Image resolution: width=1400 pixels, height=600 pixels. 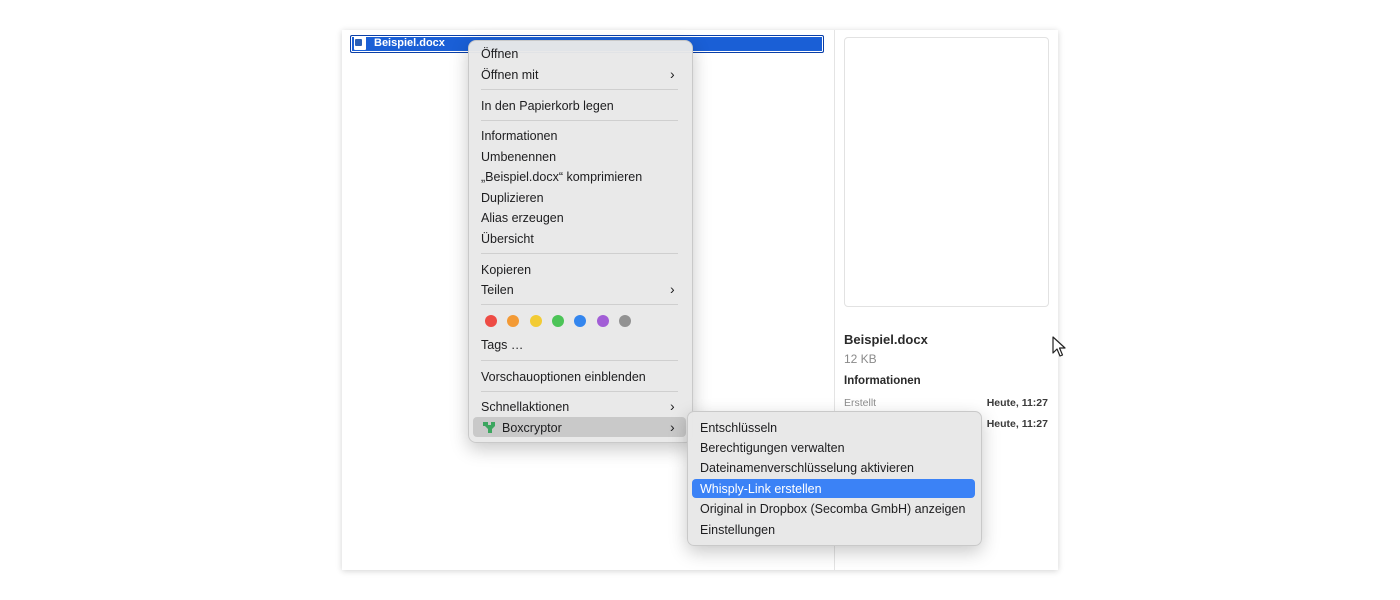 I want to click on submenu-item-manage-permissions: Berechtigungen verwalten, so click(x=772, y=448).